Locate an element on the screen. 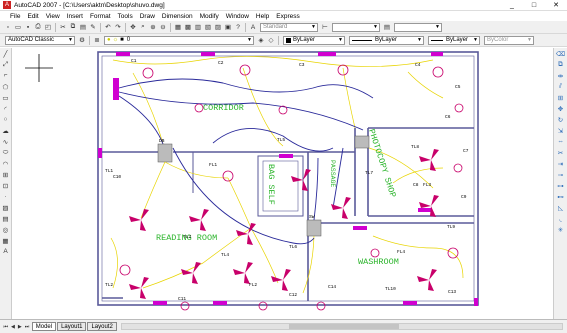 The width and height of the screenshot is (567, 333). table-style-dropdown: ▼ is located at coordinates (418, 27).